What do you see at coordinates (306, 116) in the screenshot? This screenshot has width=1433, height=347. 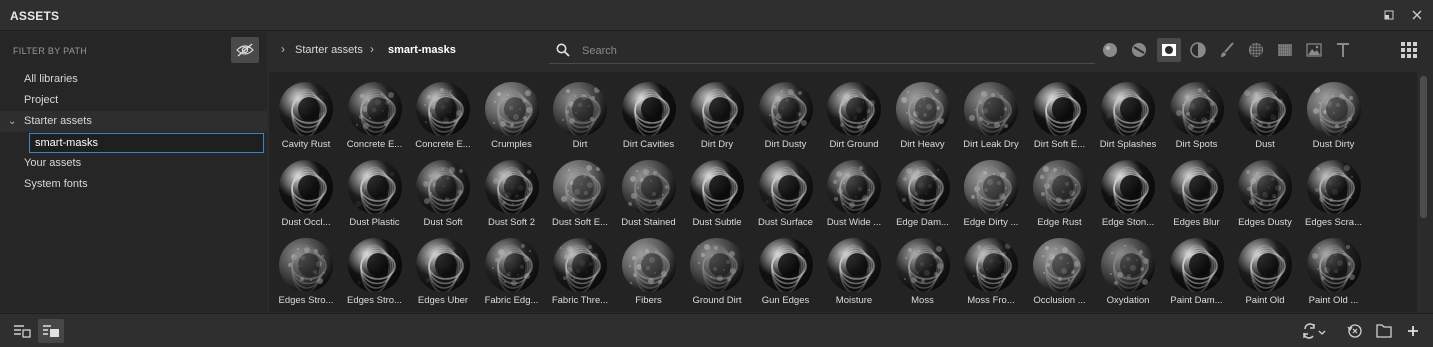 I see `asset-tile: Cavity Rust` at bounding box center [306, 116].